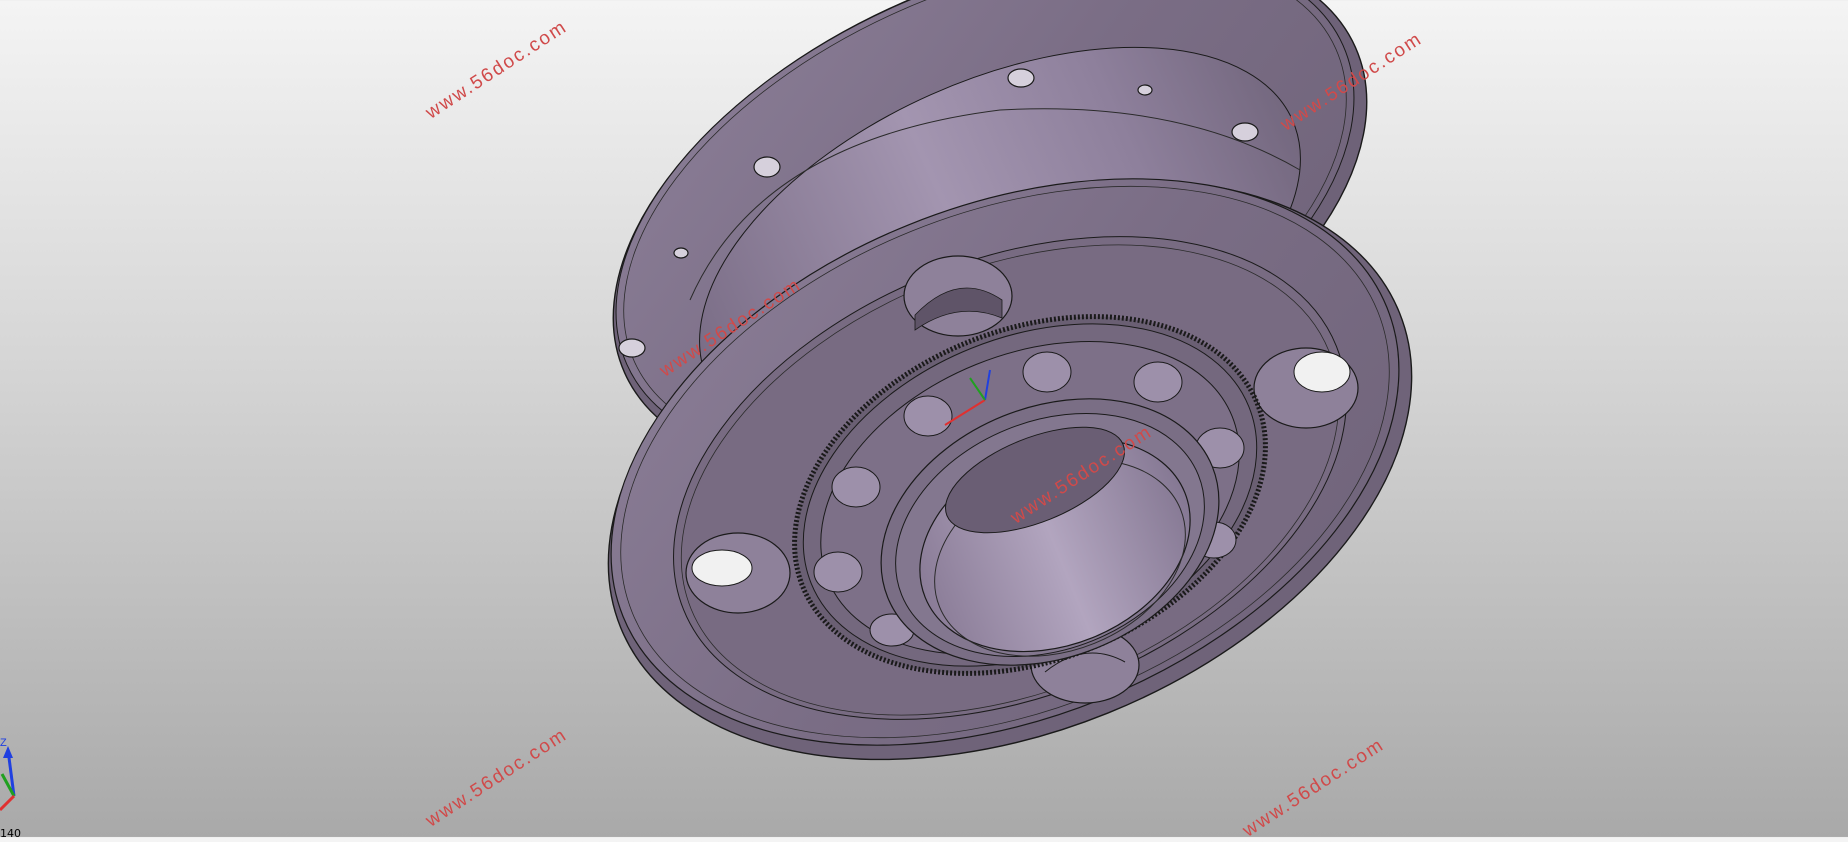 The image size is (1848, 842). I want to click on view-orientation-triad: Z, so click(15, 781).